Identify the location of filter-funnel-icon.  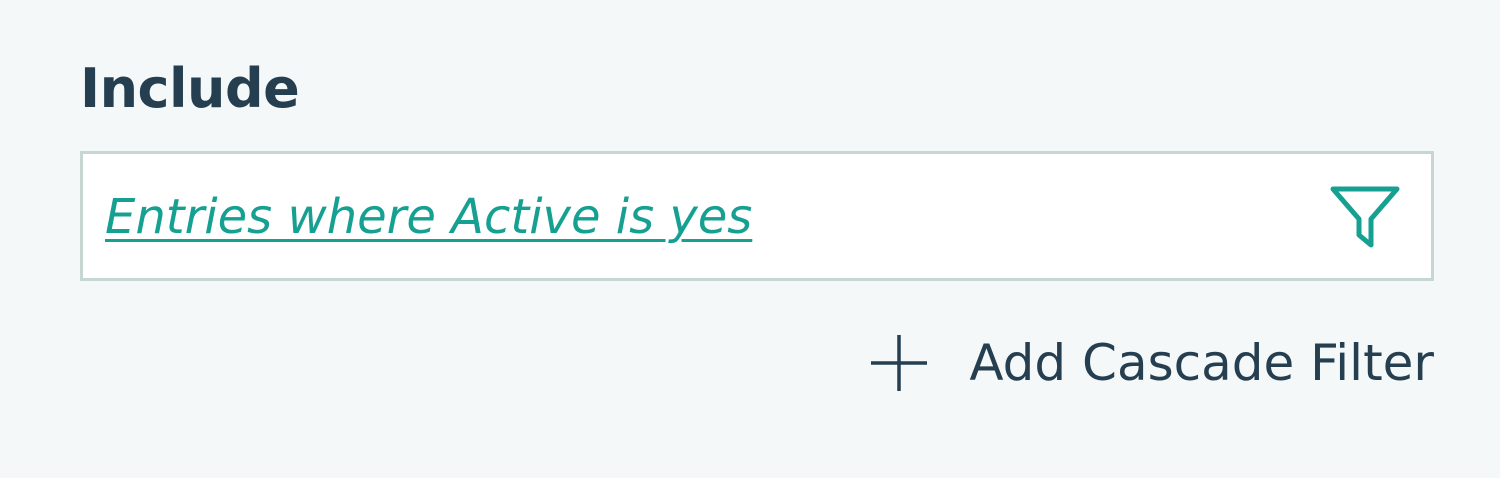
(1365, 217).